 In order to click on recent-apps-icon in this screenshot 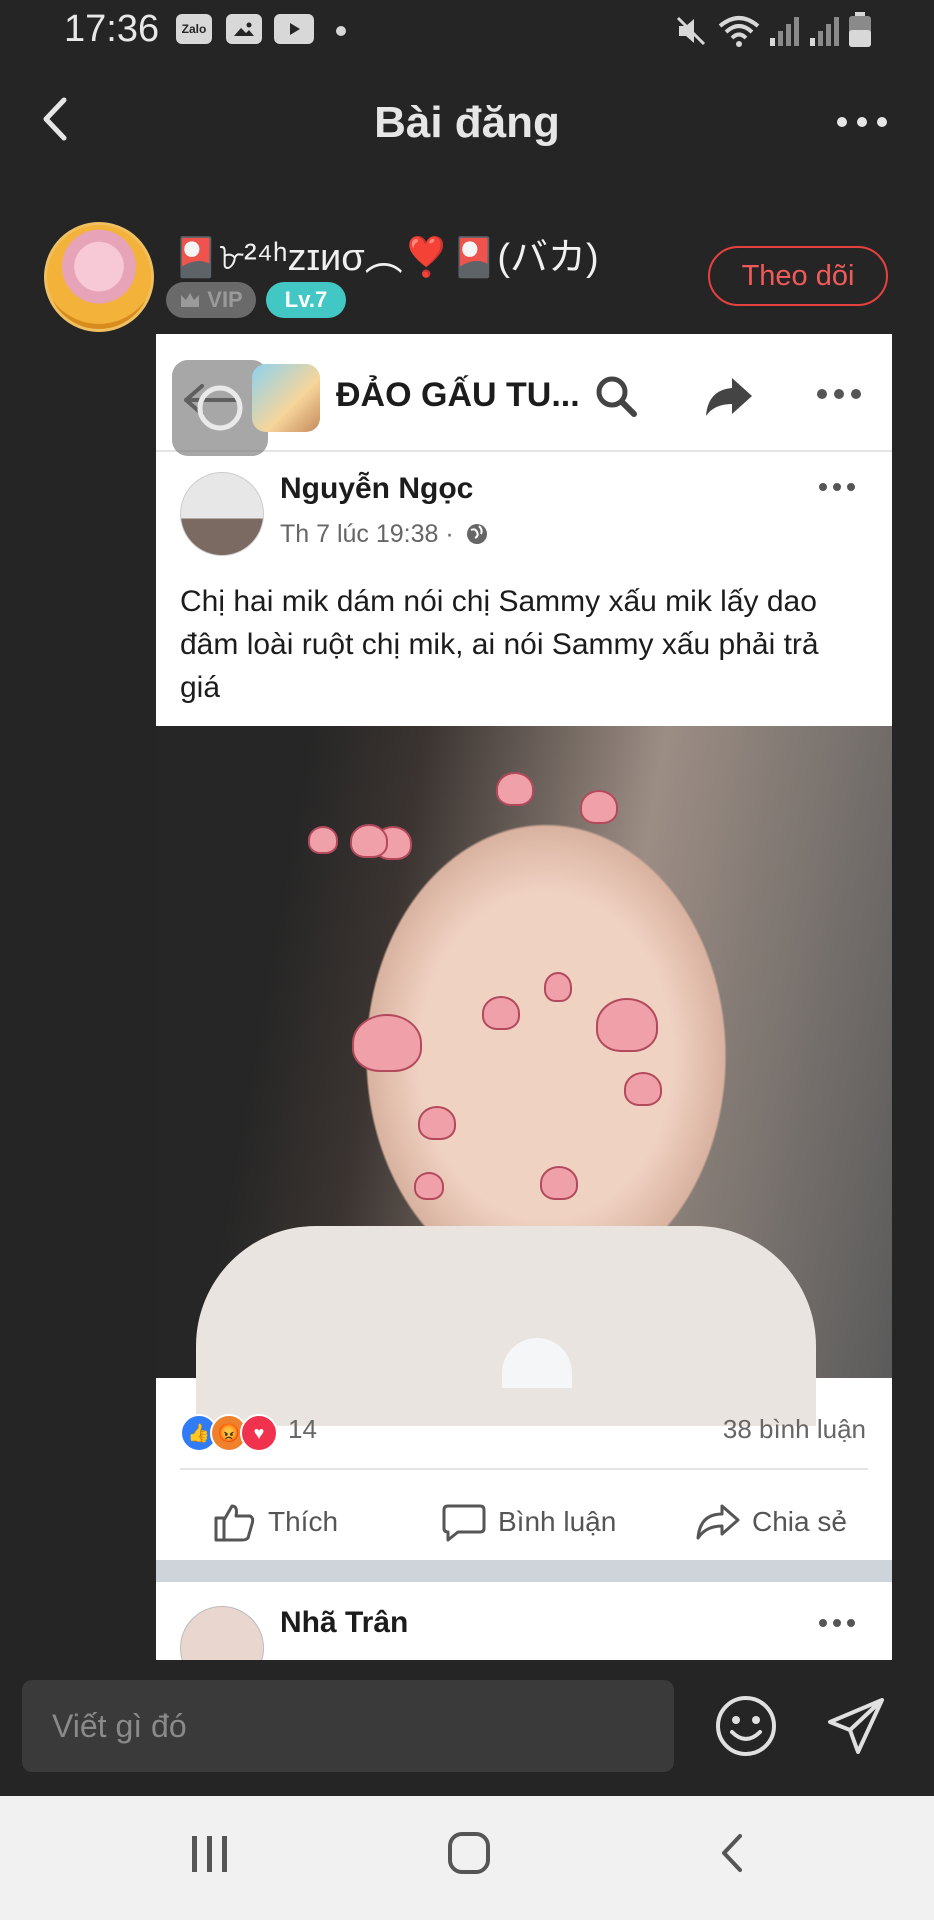, I will do `click(210, 1854)`.